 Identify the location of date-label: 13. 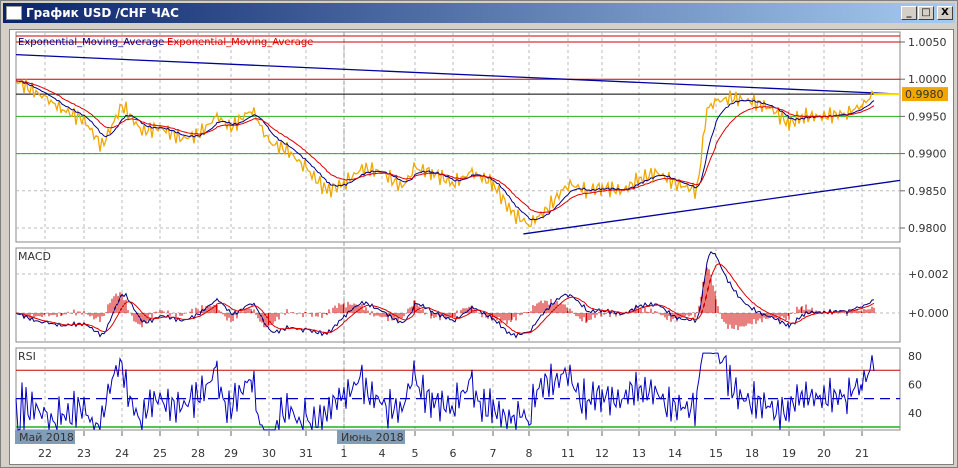
(639, 453).